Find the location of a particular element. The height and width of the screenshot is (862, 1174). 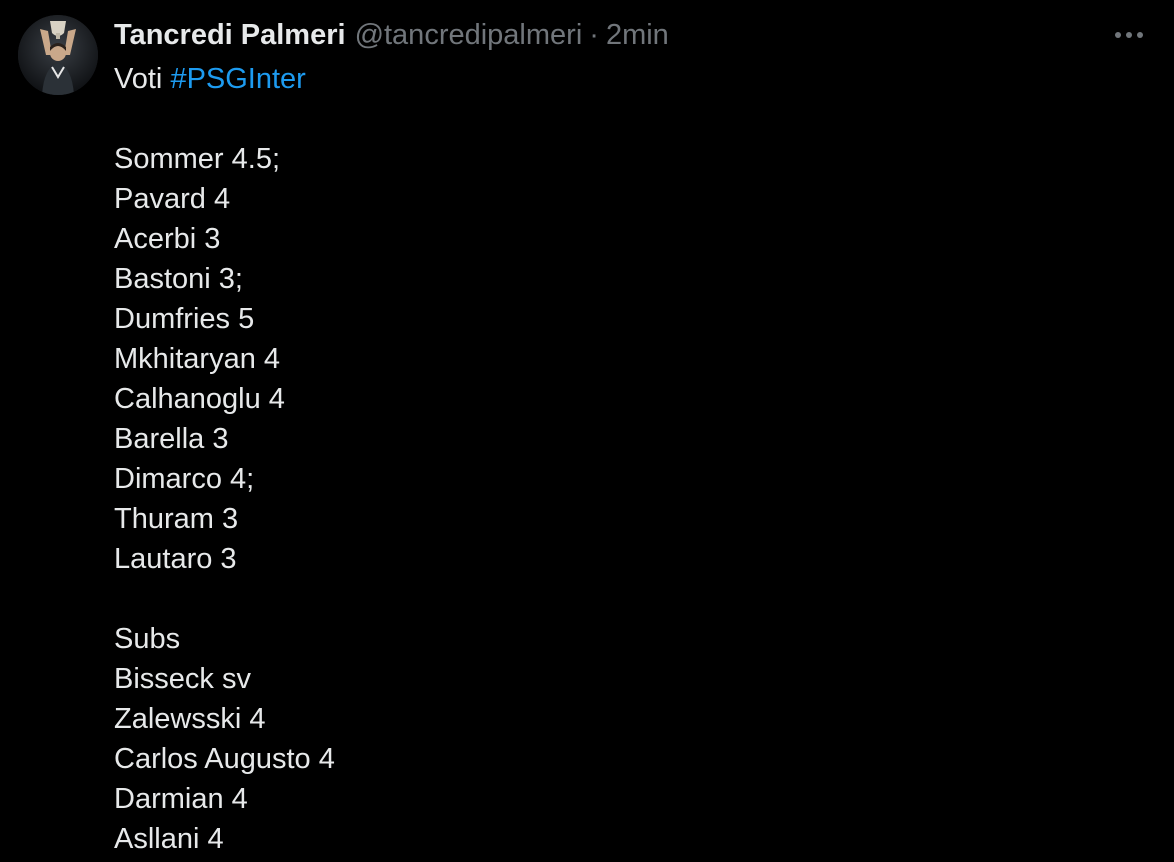

rating-line: Dumfries 5 is located at coordinates (184, 319).